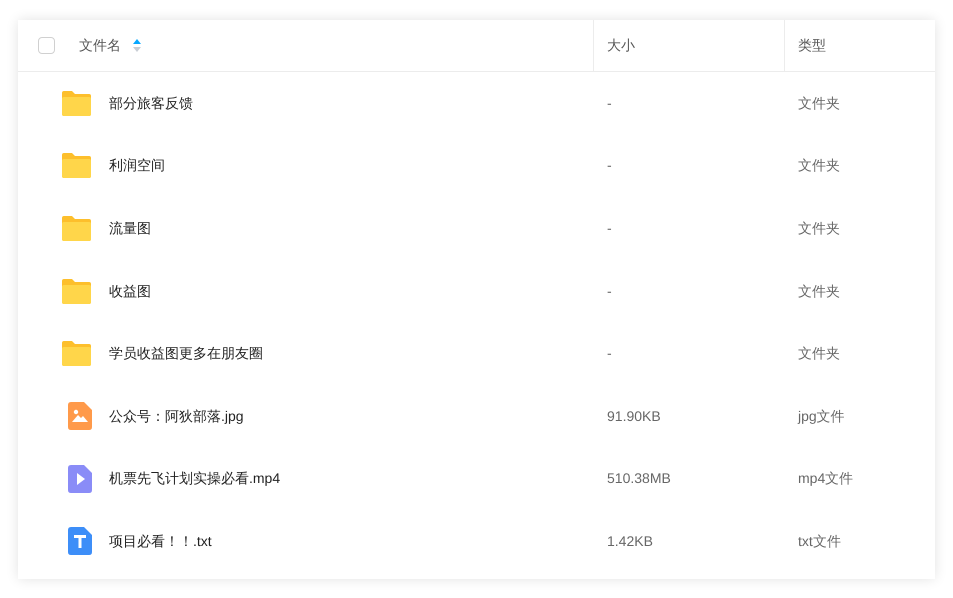 The width and height of the screenshot is (953, 598). Describe the element at coordinates (194, 479) in the screenshot. I see `file-name: 机票先飞计划实操必看.mp4` at that location.